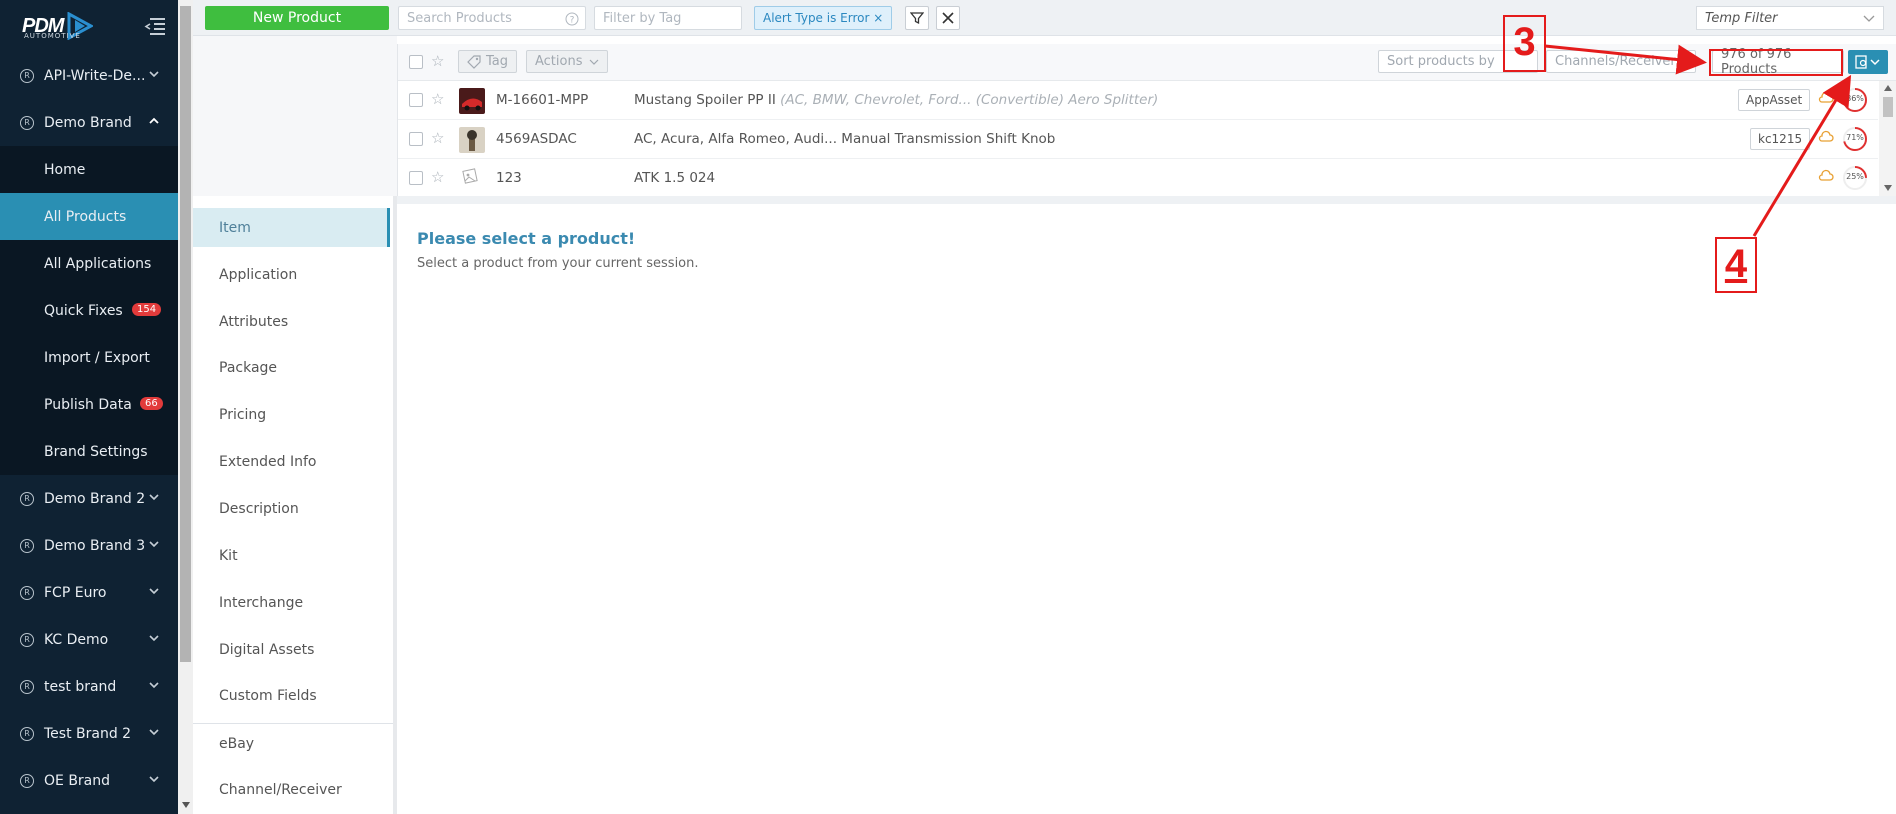  Describe the element at coordinates (291, 414) in the screenshot. I see `tab-pricing: Pricing` at that location.